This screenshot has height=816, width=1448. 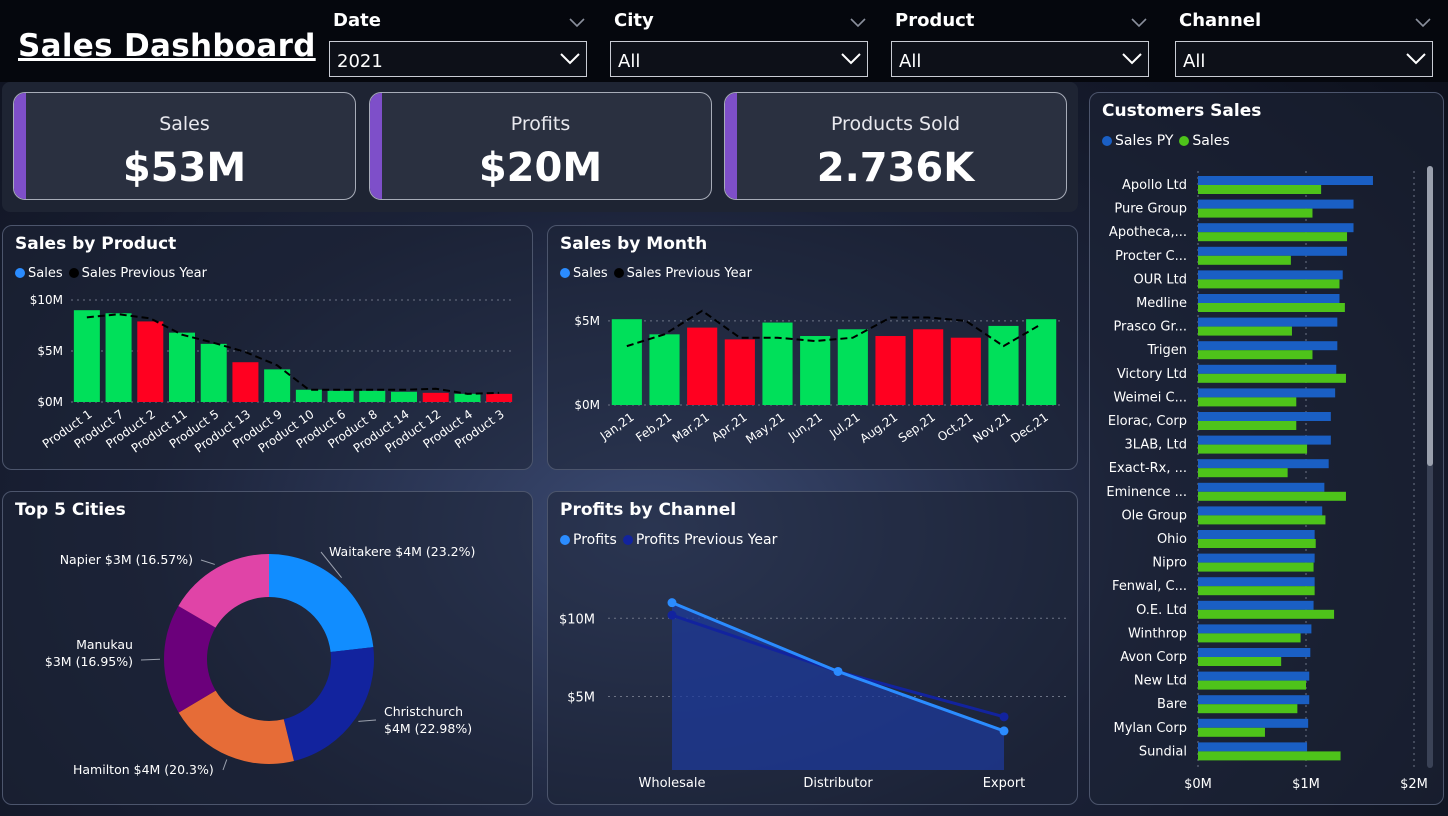 I want to click on category-label: Sundial, so click(x=1163, y=751).